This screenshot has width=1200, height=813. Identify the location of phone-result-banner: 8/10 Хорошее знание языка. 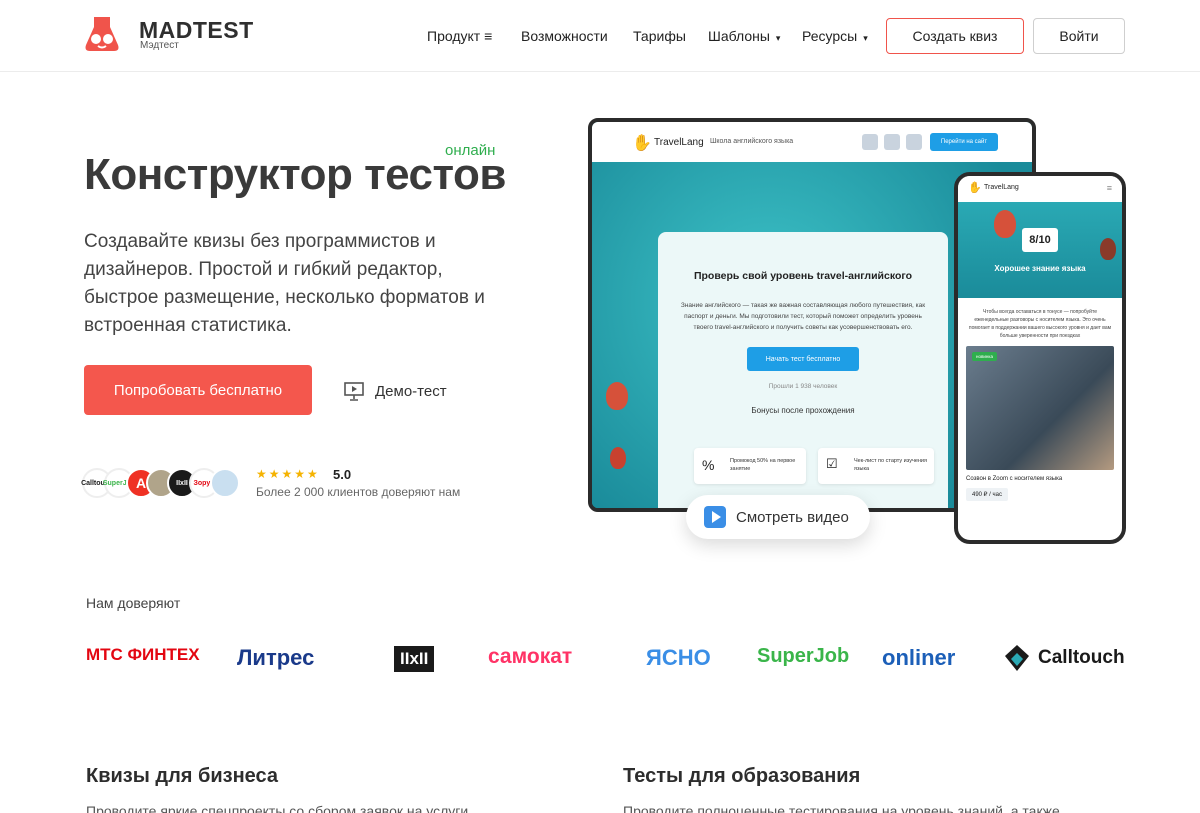
(1040, 250).